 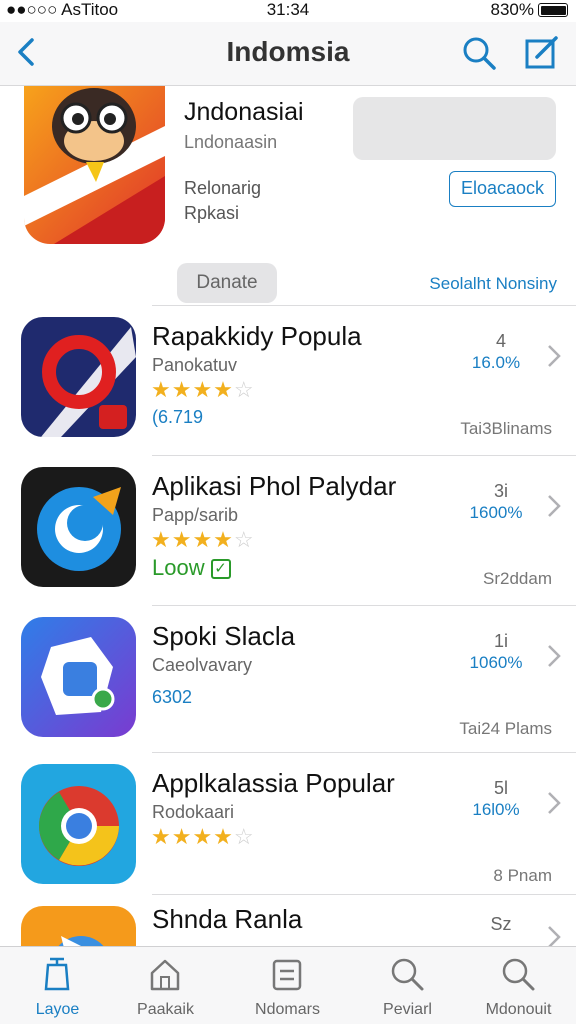 What do you see at coordinates (518, 1009) in the screenshot?
I see `tab-label: Mdonouit` at bounding box center [518, 1009].